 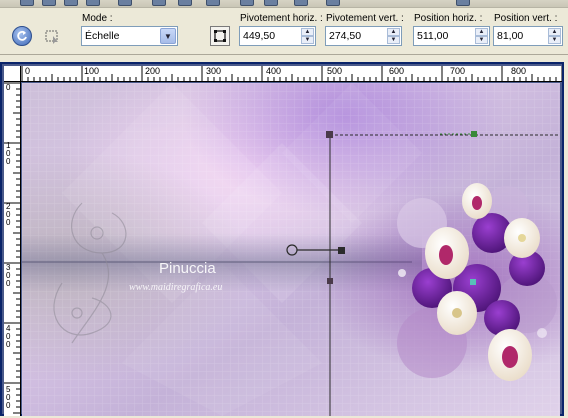 What do you see at coordinates (458, 71) in the screenshot?
I see `ruler-h-label: 700` at bounding box center [458, 71].